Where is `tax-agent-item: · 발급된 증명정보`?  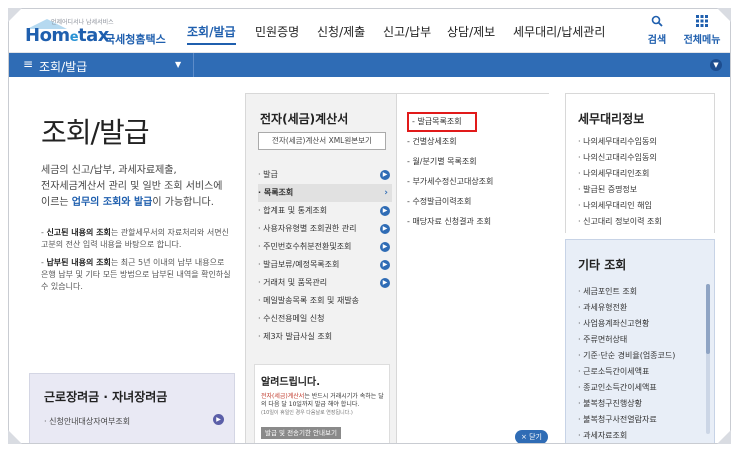 tax-agent-item: · 발급된 증명정보 is located at coordinates (645, 190).